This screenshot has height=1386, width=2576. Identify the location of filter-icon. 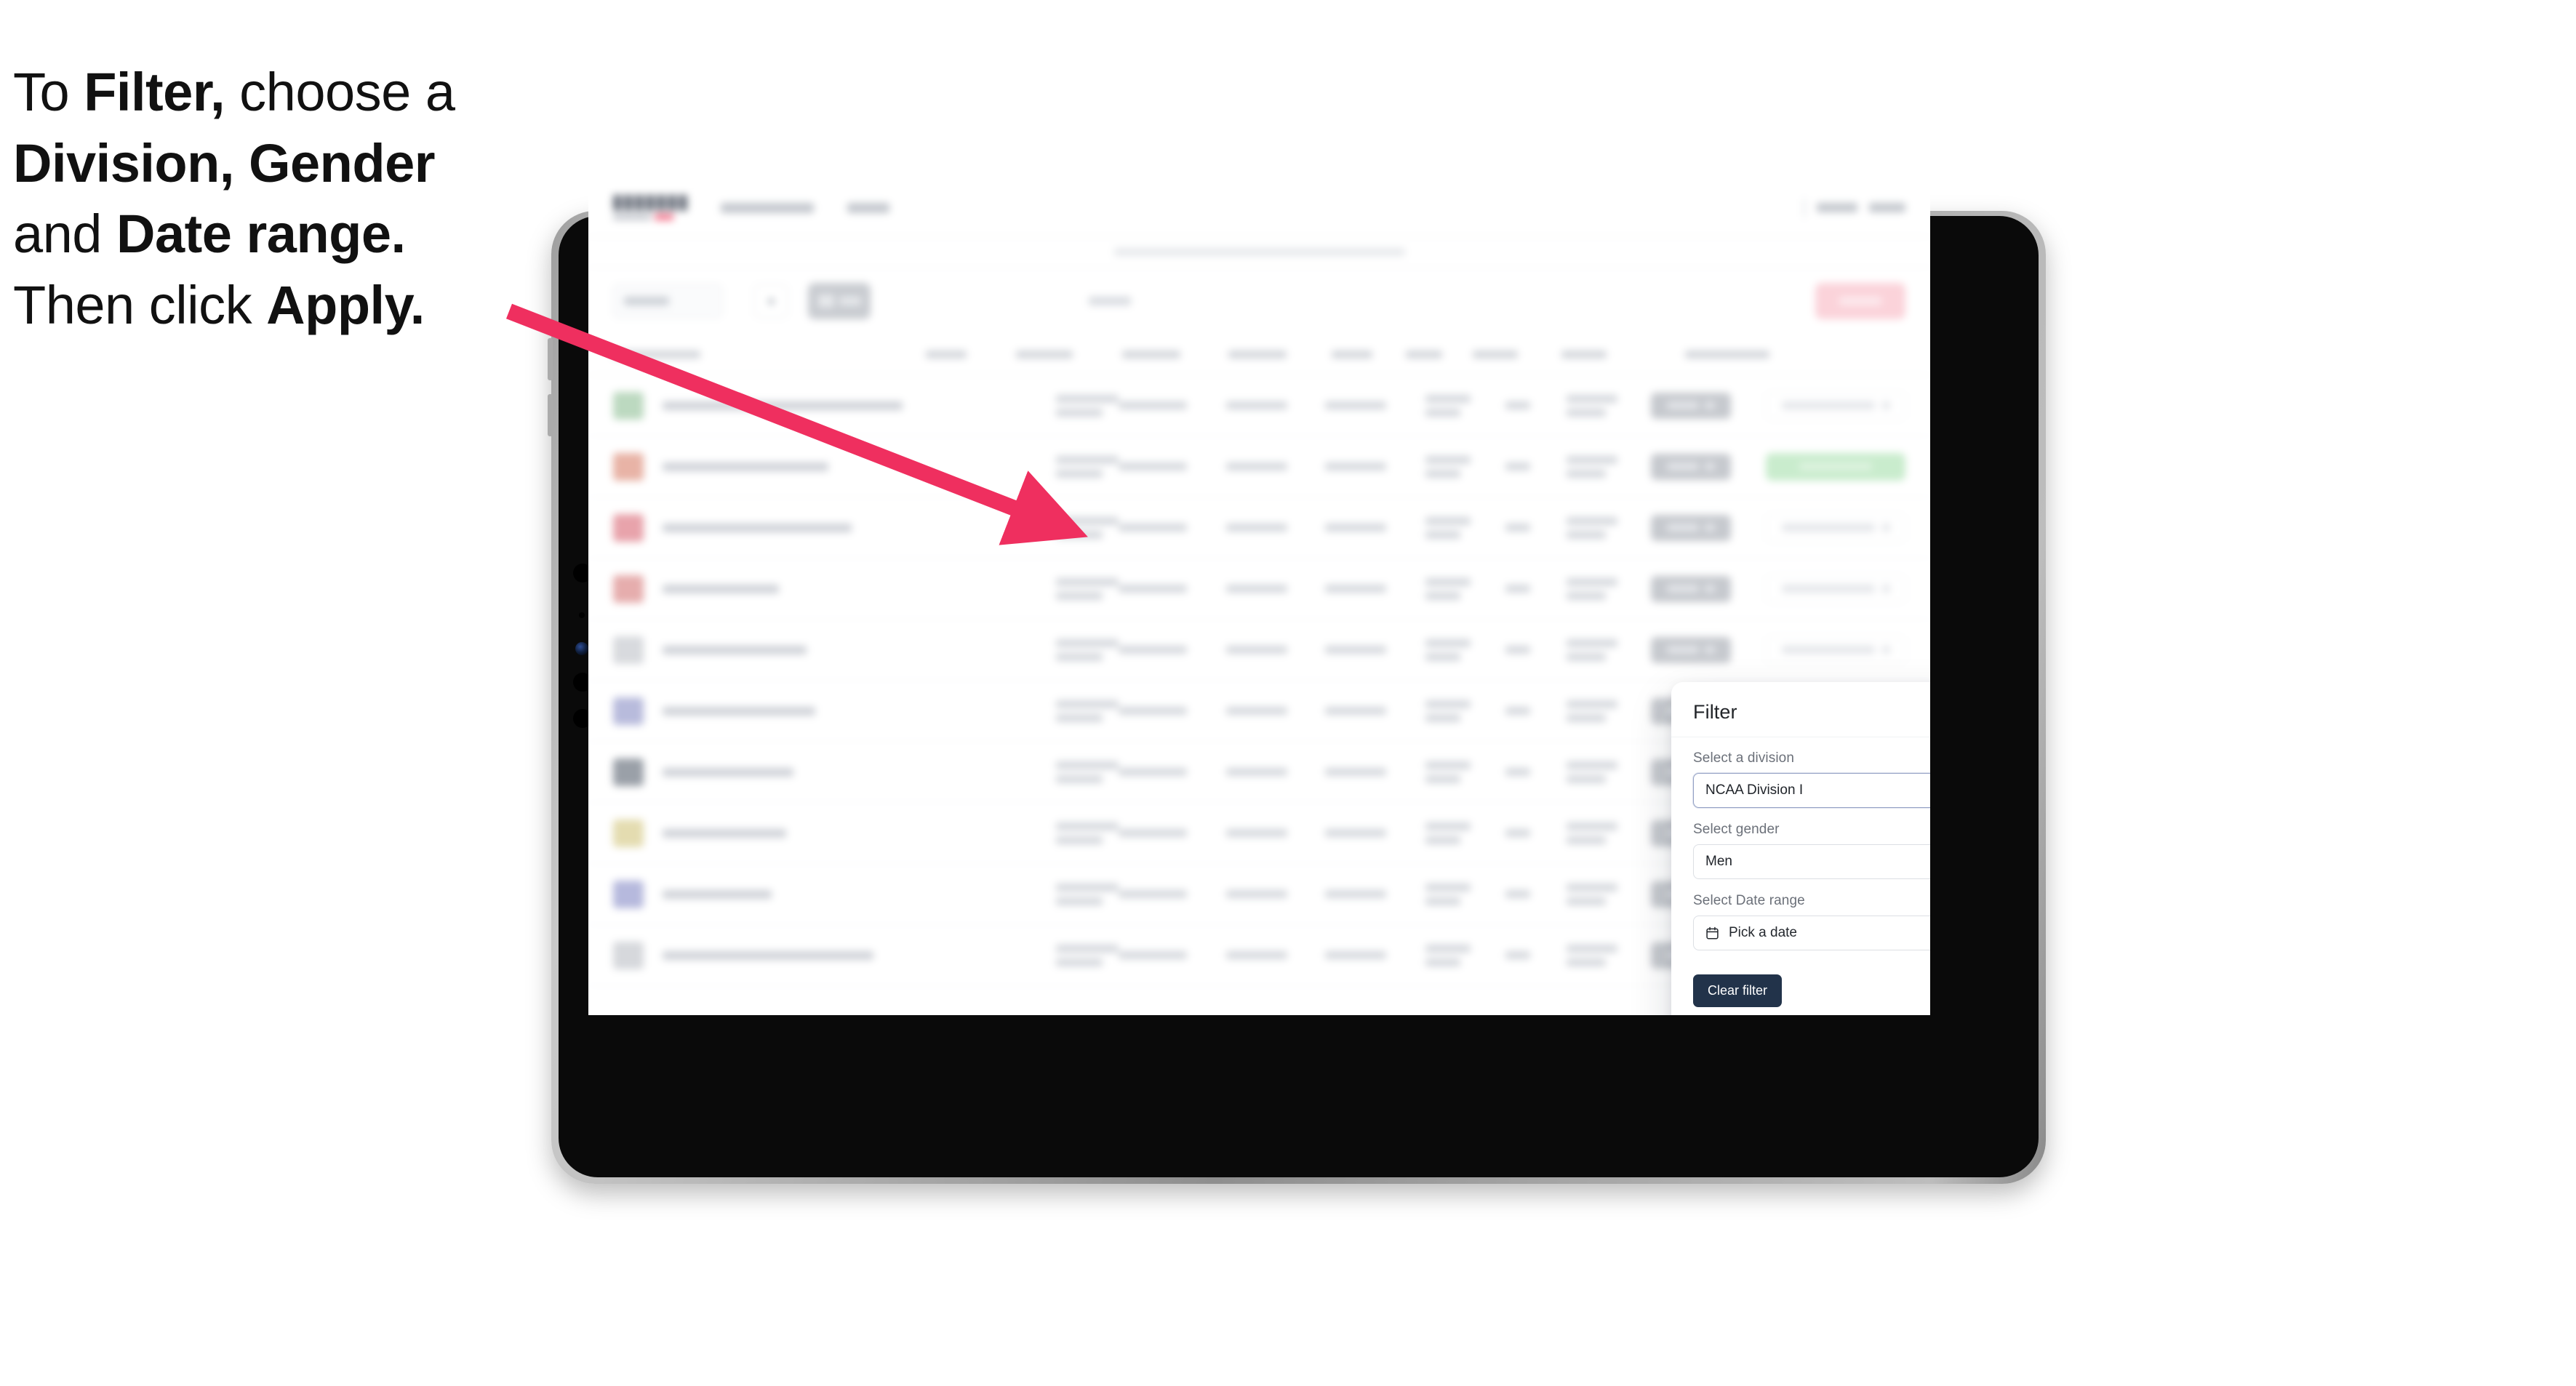
(825, 302).